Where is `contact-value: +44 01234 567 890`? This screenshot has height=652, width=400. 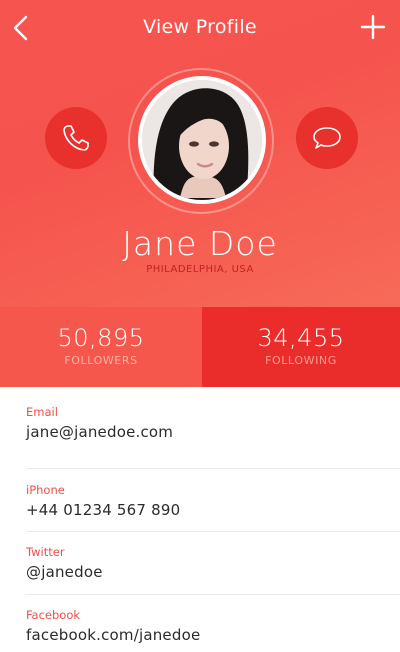
contact-value: +44 01234 567 890 is located at coordinates (103, 510).